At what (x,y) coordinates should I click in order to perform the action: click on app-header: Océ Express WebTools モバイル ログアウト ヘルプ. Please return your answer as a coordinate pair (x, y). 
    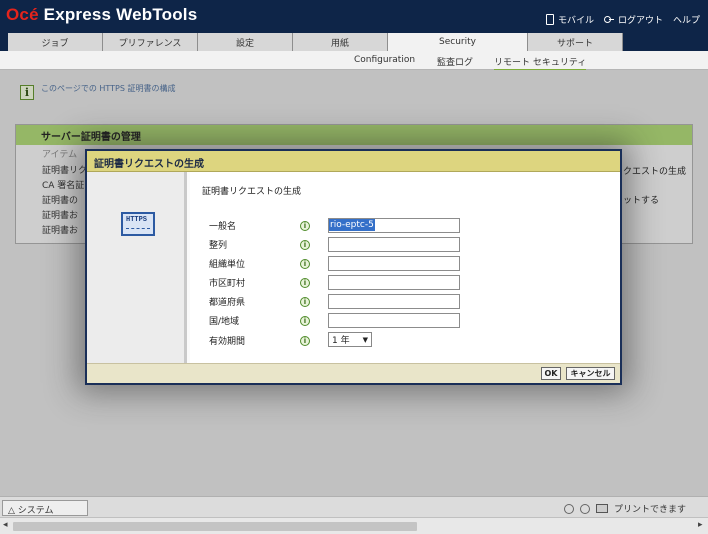
    Looking at the image, I should click on (354, 15).